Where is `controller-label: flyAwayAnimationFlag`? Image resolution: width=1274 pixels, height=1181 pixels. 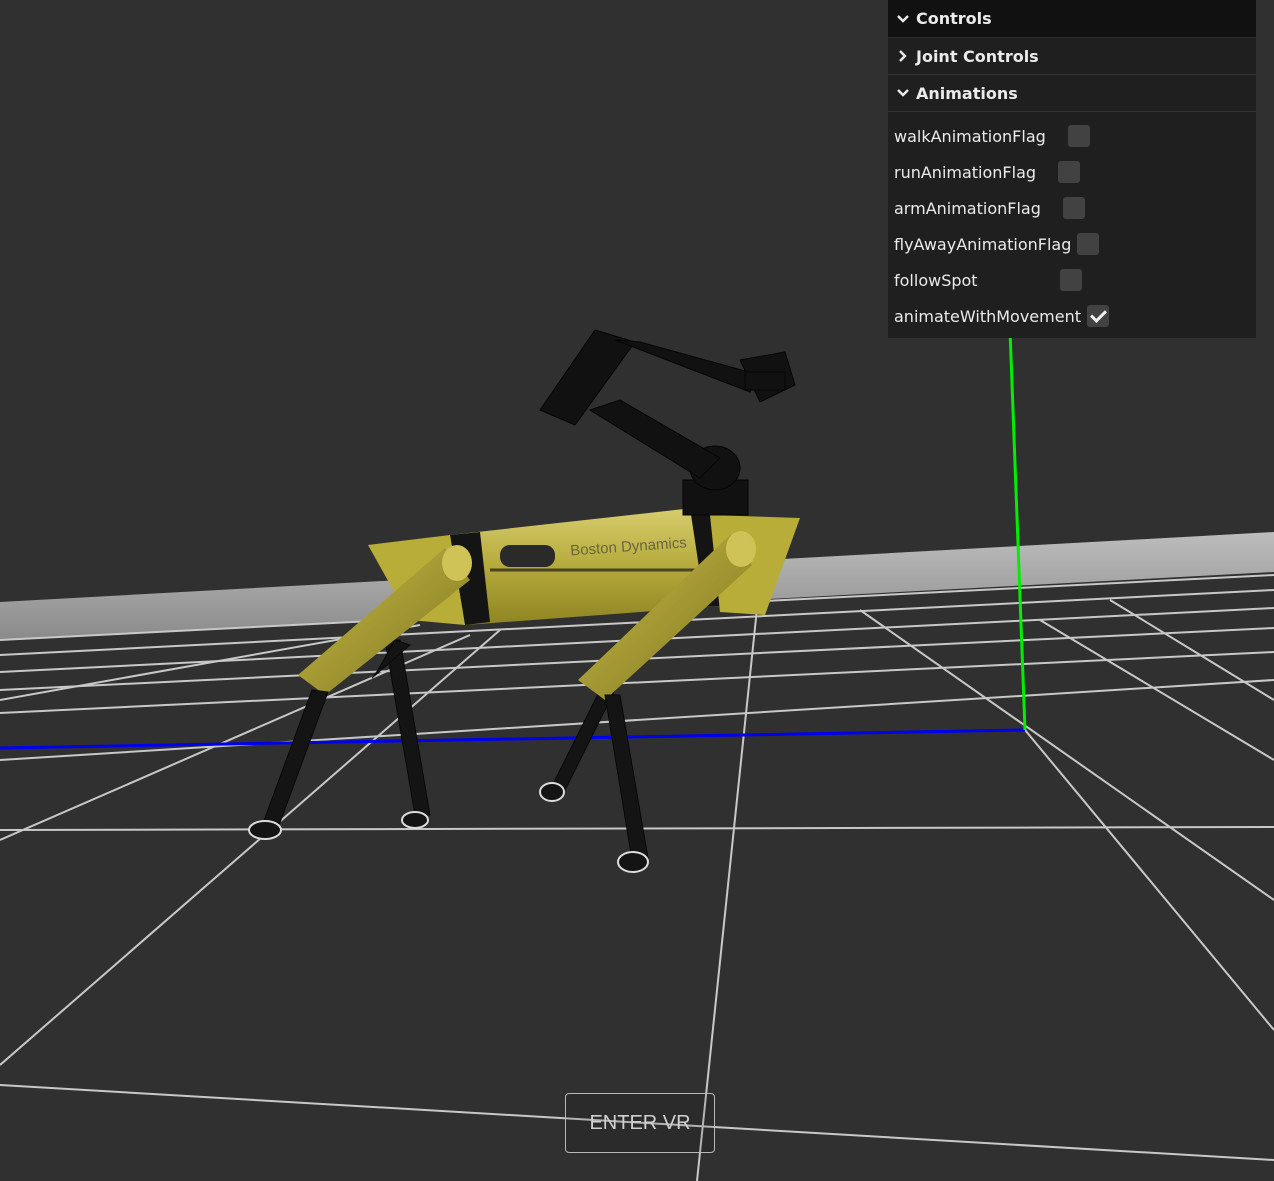 controller-label: flyAwayAnimationFlag is located at coordinates (983, 244).